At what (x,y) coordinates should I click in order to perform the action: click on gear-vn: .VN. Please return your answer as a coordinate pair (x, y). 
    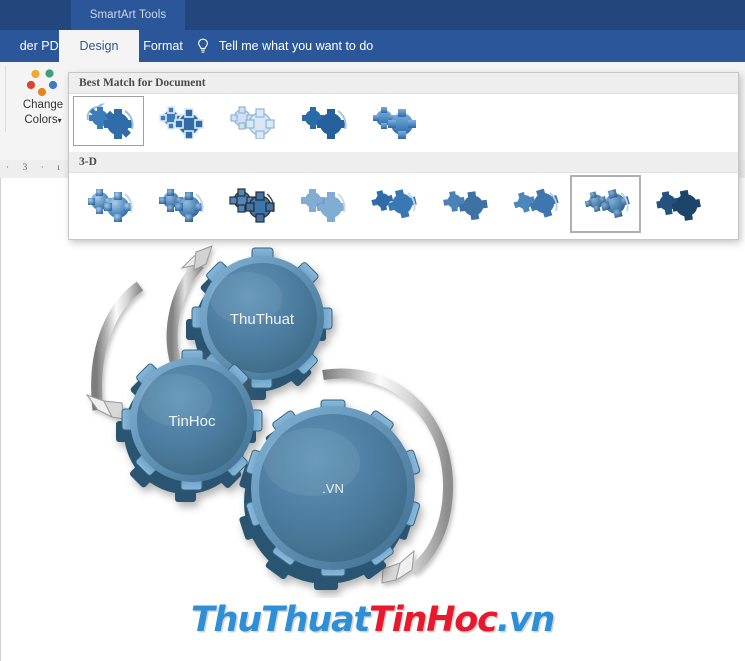
    Looking at the image, I should click on (330, 494).